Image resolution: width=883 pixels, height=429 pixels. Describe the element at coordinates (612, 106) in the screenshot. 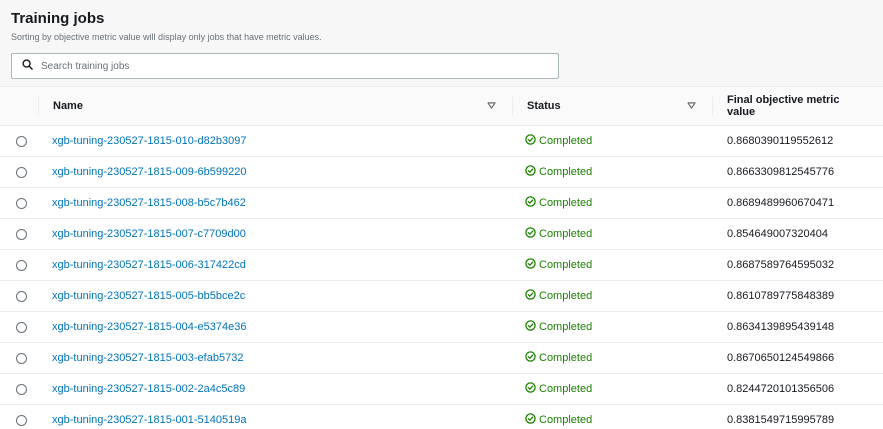

I see `column-header-status: Status` at that location.